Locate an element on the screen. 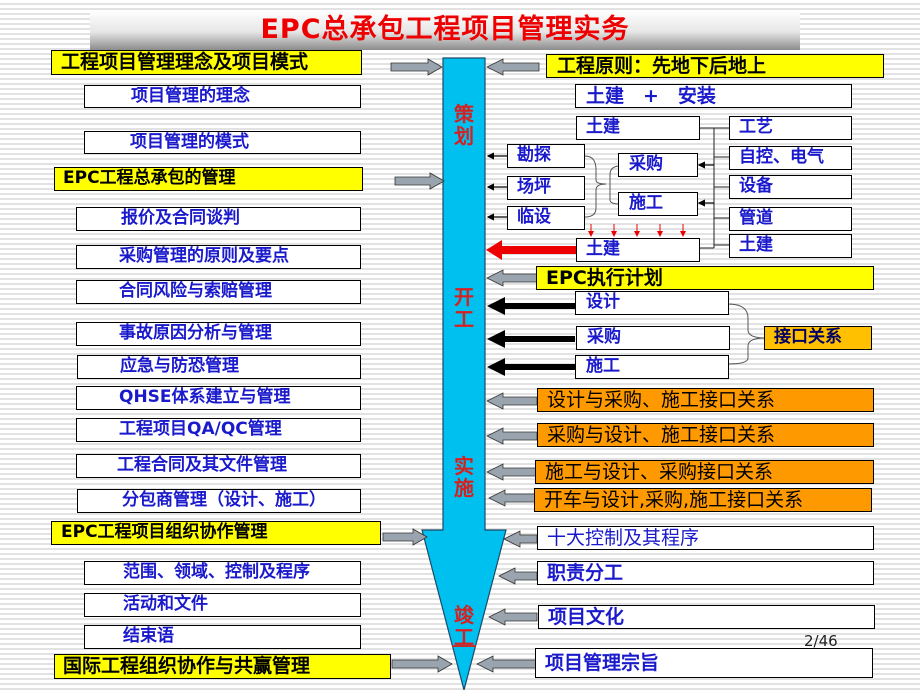 The image size is (920, 690). civil-bottom-box: 土建 is located at coordinates (638, 250).